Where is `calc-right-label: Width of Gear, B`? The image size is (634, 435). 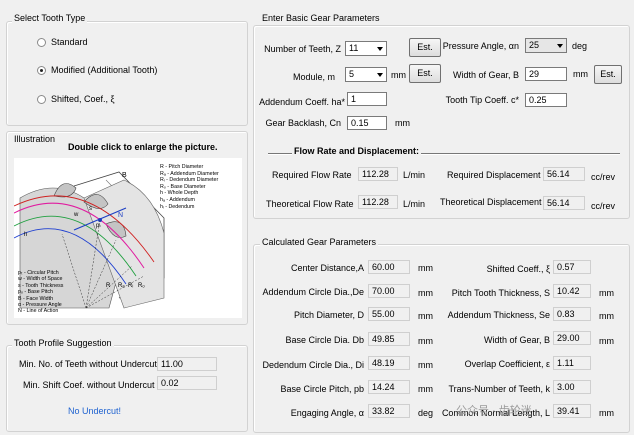 calc-right-label: Width of Gear, B is located at coordinates (516, 340).